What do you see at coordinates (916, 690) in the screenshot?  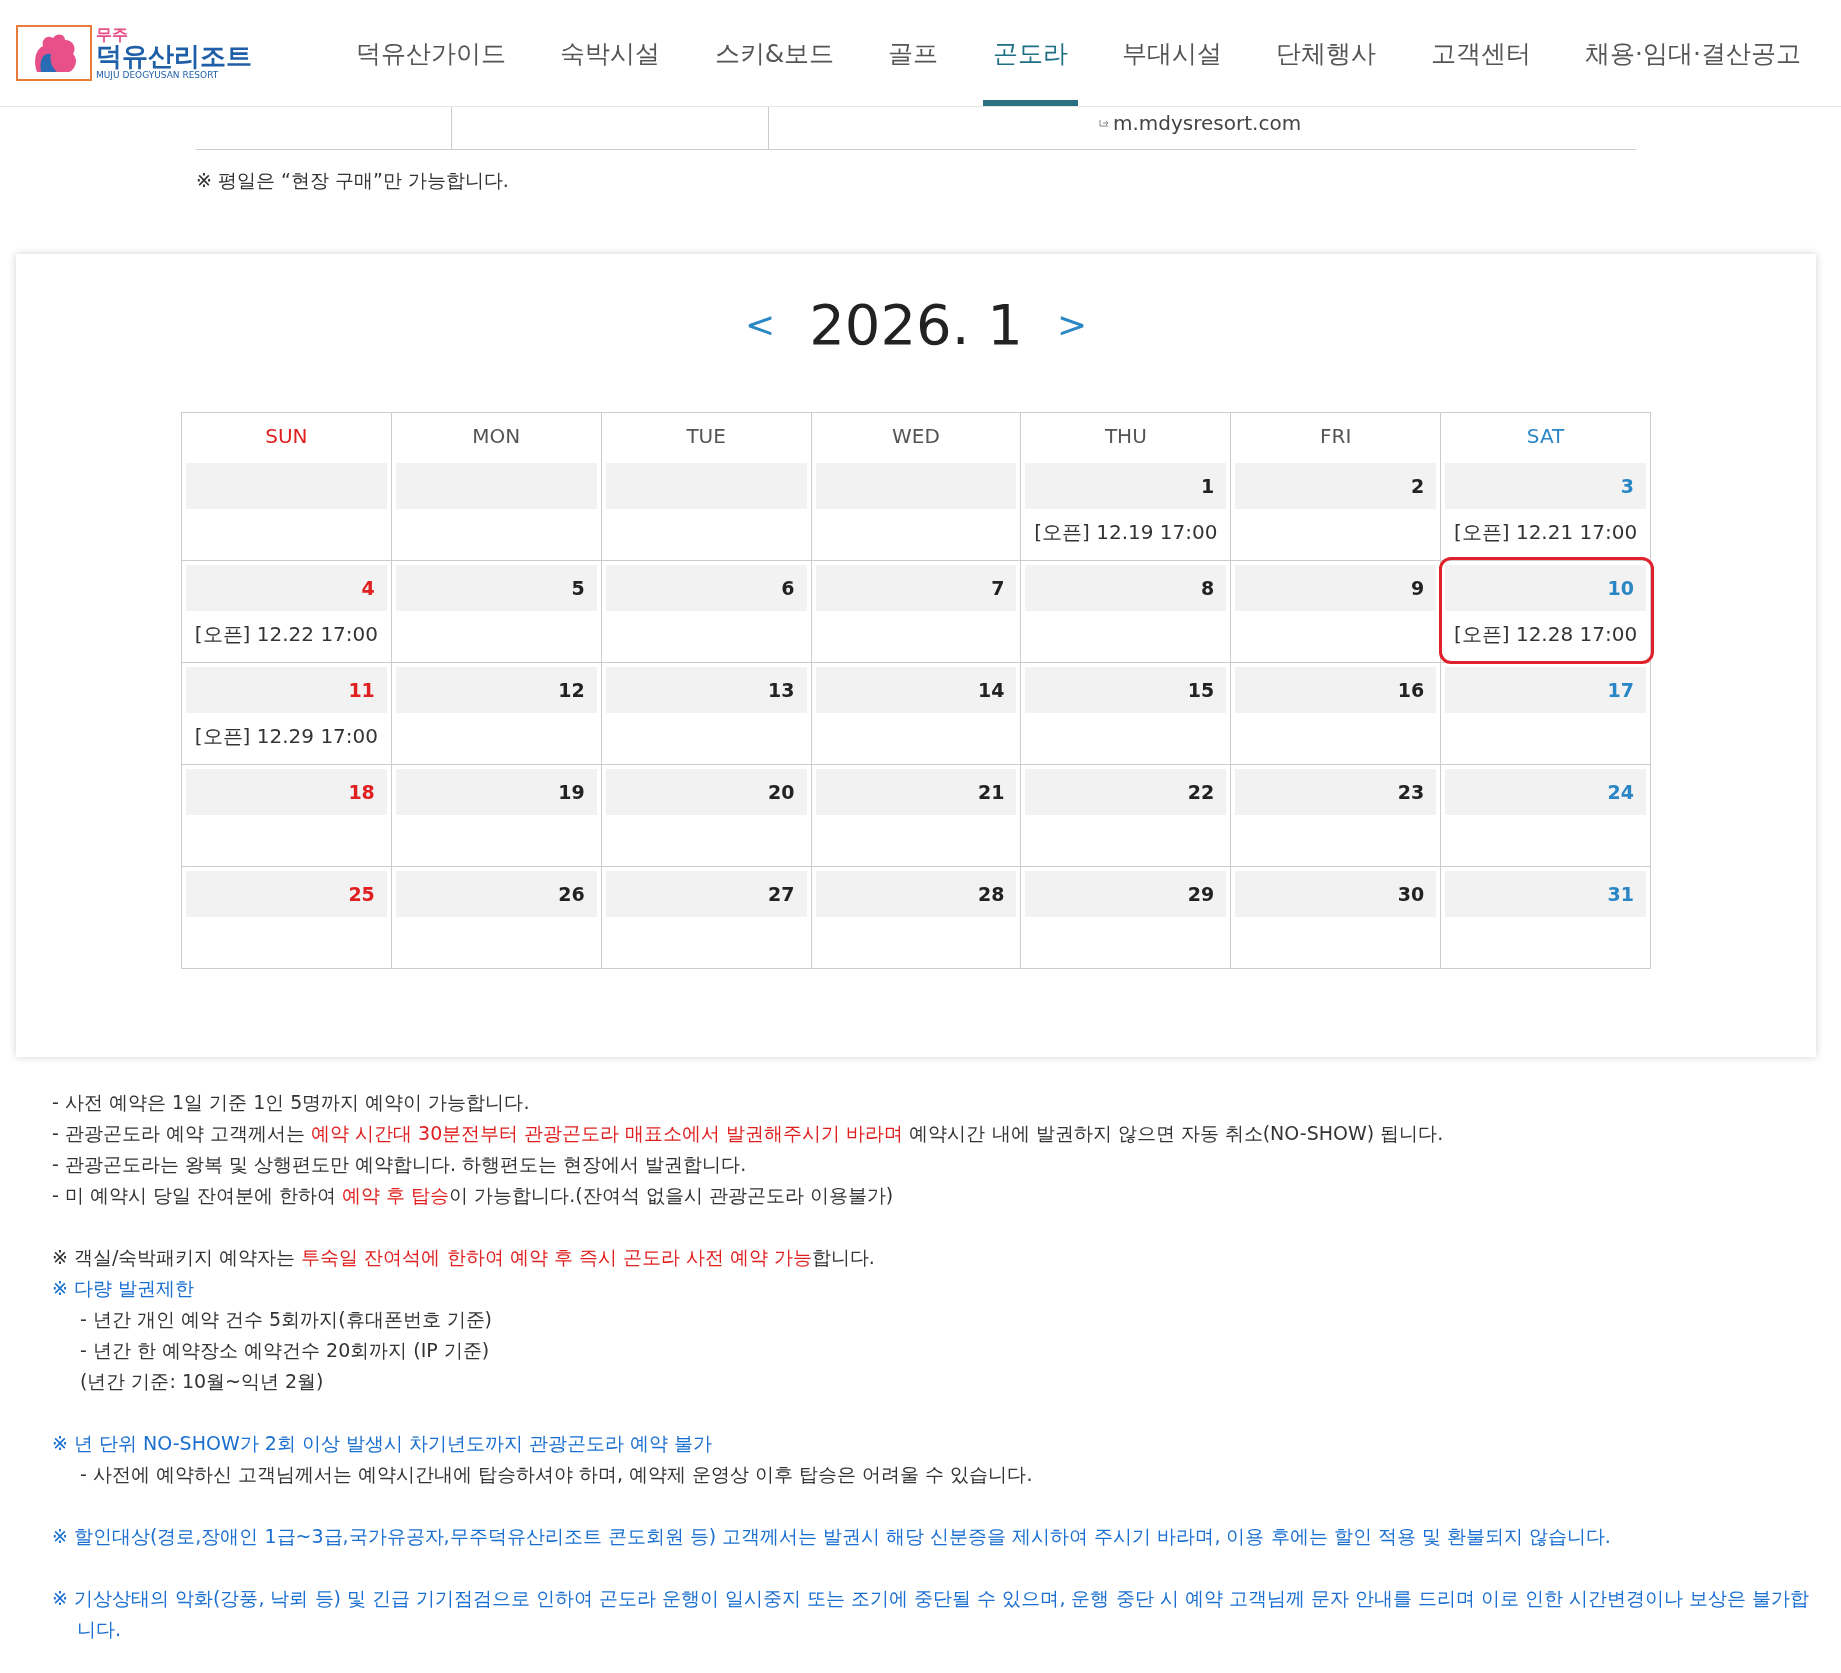 I see `day-number: 14` at bounding box center [916, 690].